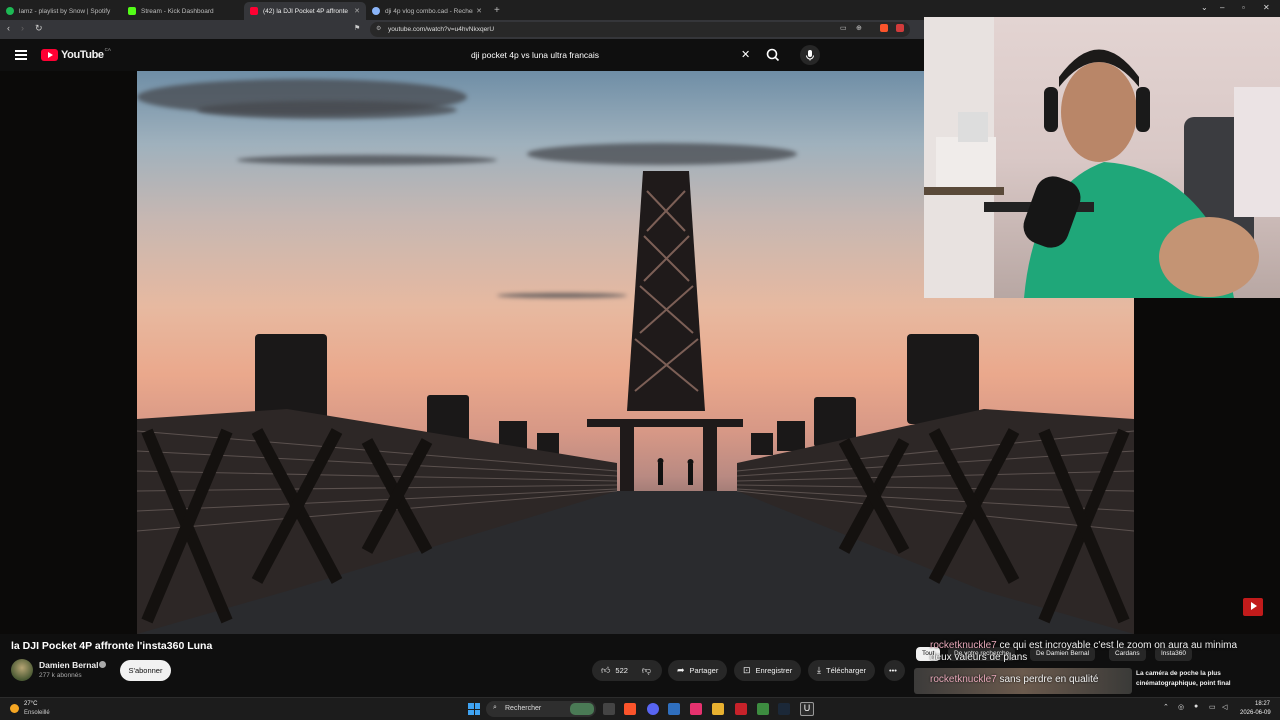 The image size is (1280, 720). What do you see at coordinates (1212, 707) in the screenshot?
I see `network-icon: ▭` at bounding box center [1212, 707].